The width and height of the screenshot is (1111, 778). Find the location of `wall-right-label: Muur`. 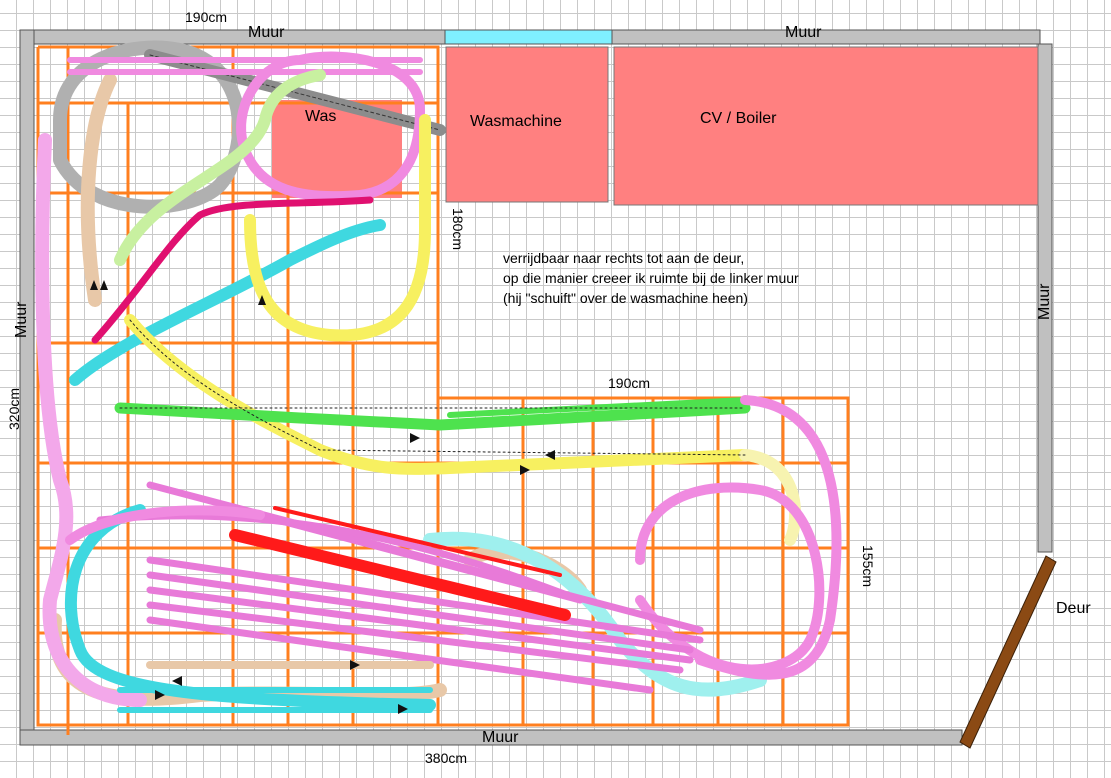

wall-right-label: Muur is located at coordinates (1044, 301).